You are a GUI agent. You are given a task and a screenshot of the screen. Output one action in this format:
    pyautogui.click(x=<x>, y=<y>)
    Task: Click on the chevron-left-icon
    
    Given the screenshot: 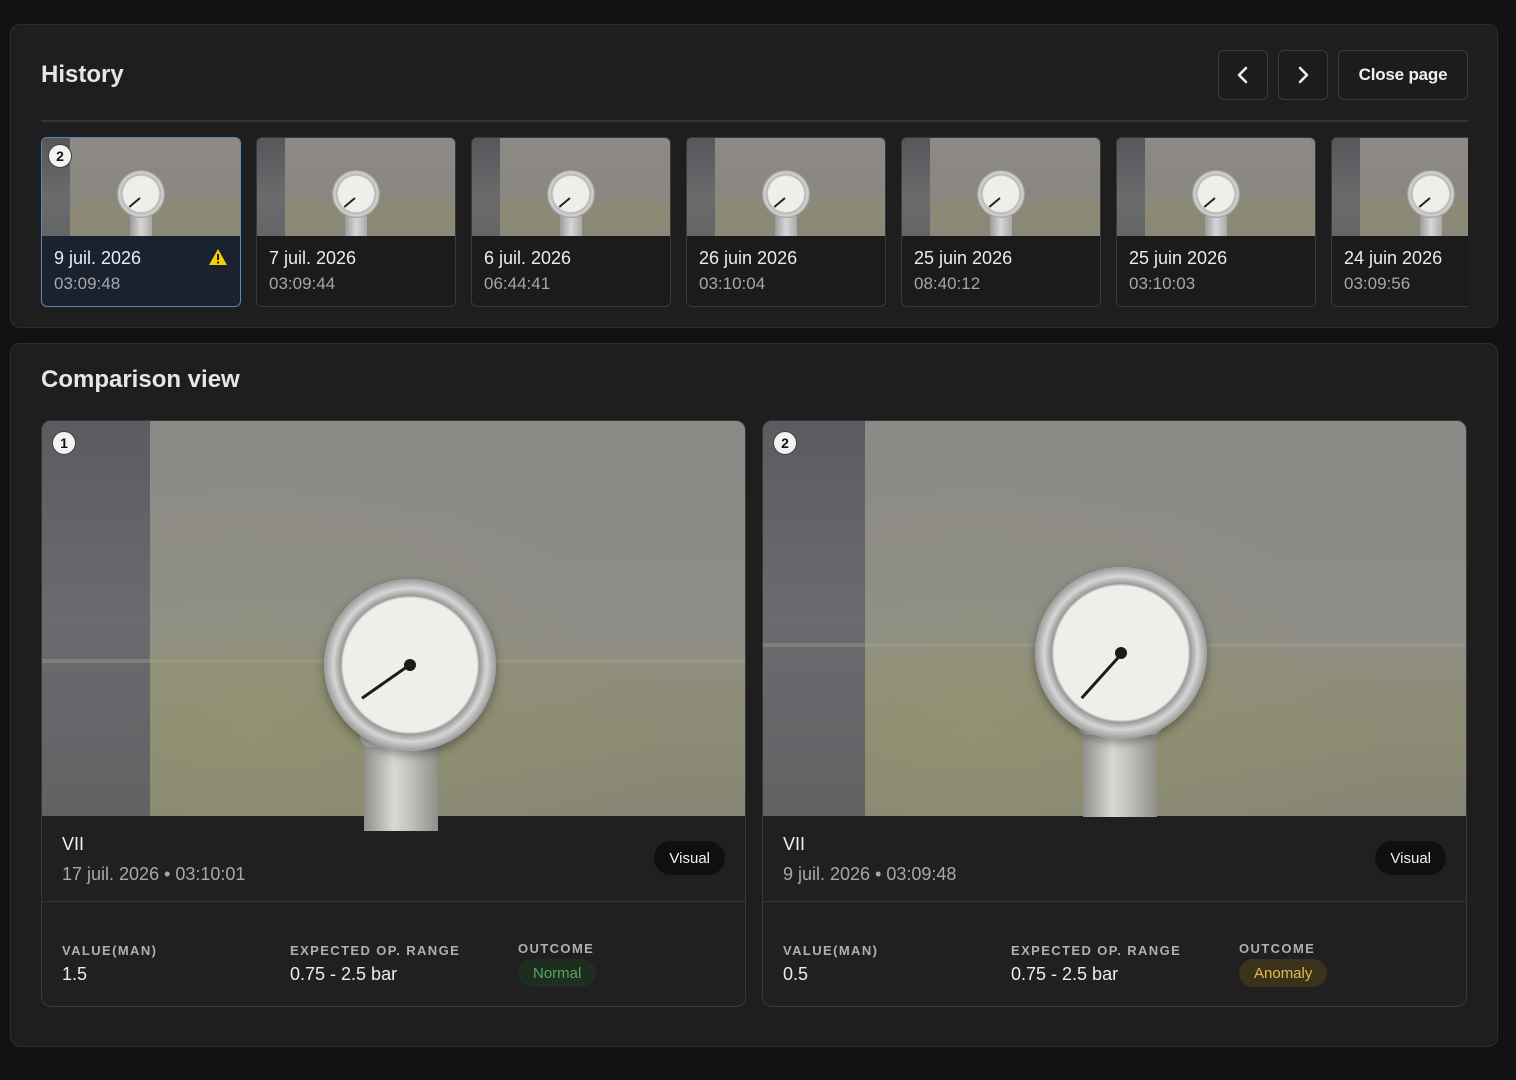 What is the action you would take?
    pyautogui.click(x=1242, y=75)
    